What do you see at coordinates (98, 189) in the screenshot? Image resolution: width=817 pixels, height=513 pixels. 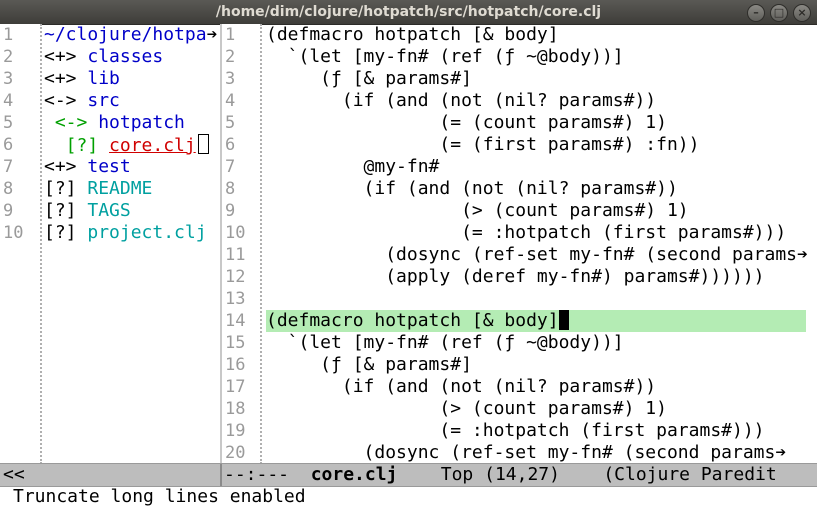 I see `tree-item-readme: [?] README` at bounding box center [98, 189].